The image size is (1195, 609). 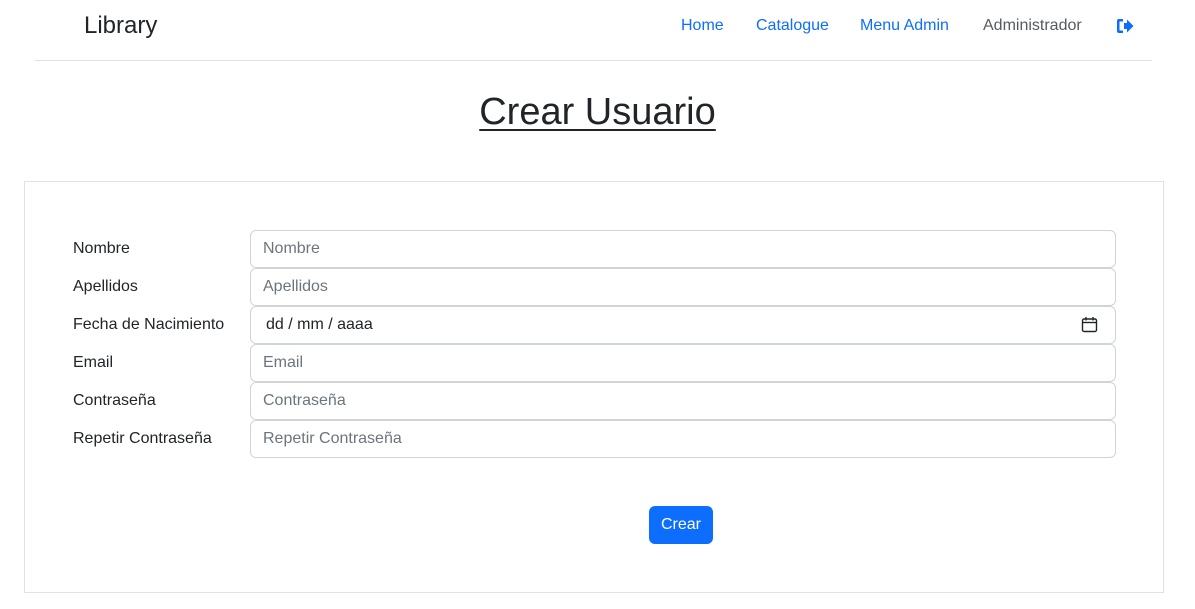 What do you see at coordinates (142, 438) in the screenshot?
I see `repetir-contrasena-label: Repetir Contraseña` at bounding box center [142, 438].